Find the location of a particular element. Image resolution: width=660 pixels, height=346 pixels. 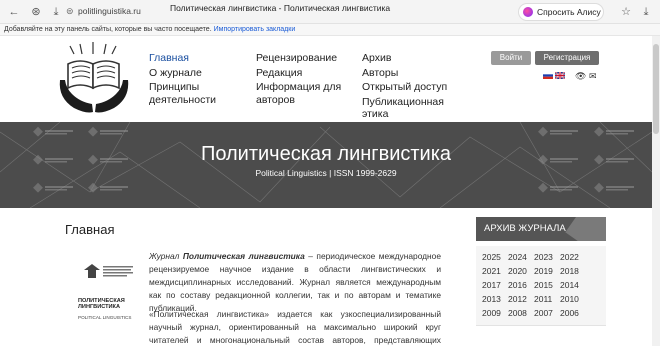

archive-year-link: 2018 is located at coordinates (569, 271).